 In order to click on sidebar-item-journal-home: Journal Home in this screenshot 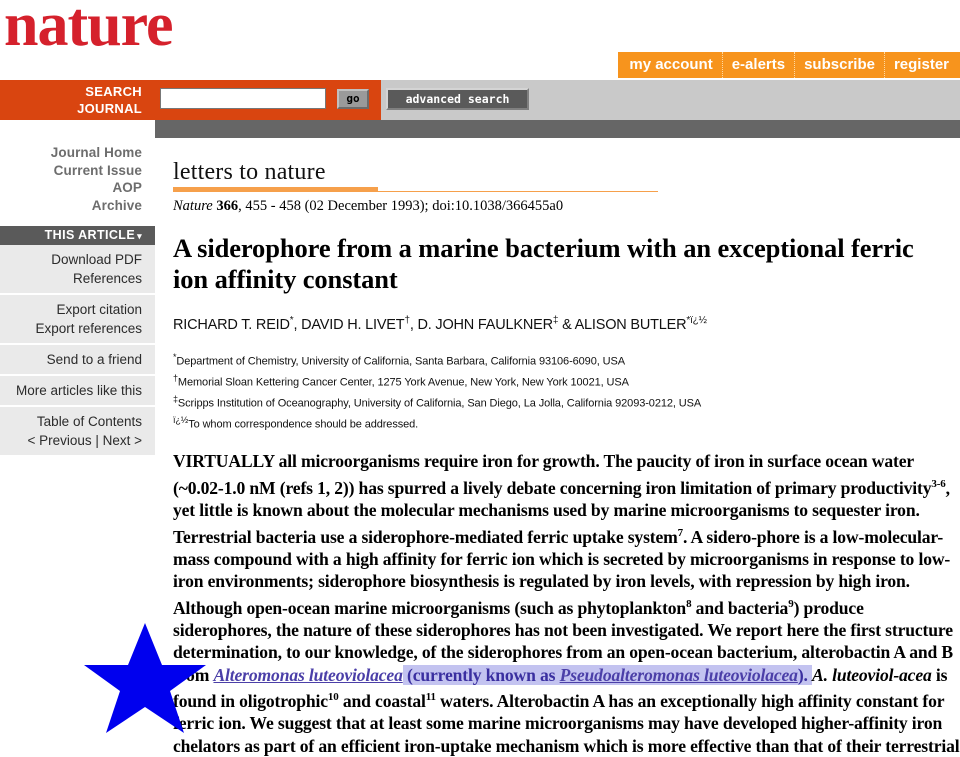, I will do `click(71, 153)`.